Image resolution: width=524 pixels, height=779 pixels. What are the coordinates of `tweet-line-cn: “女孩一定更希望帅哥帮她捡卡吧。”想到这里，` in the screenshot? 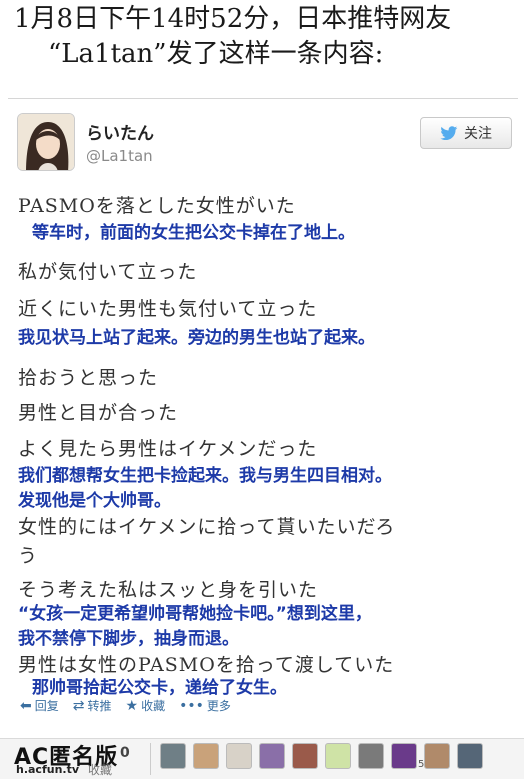 It's located at (195, 614).